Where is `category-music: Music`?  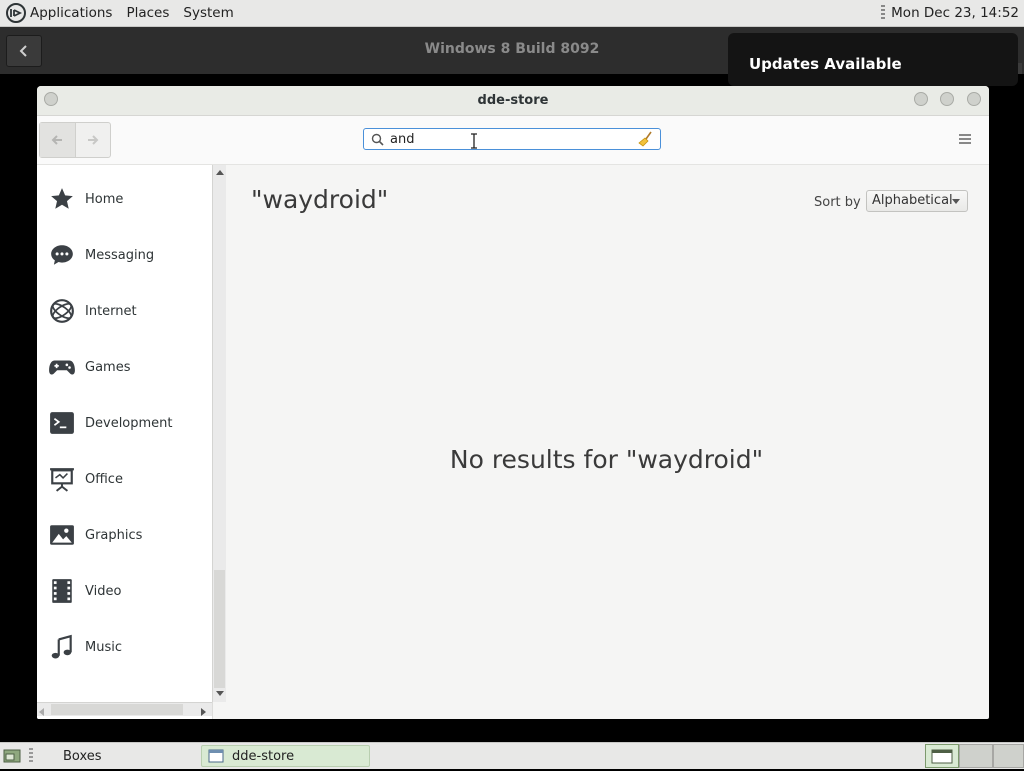 category-music: Music is located at coordinates (124, 647).